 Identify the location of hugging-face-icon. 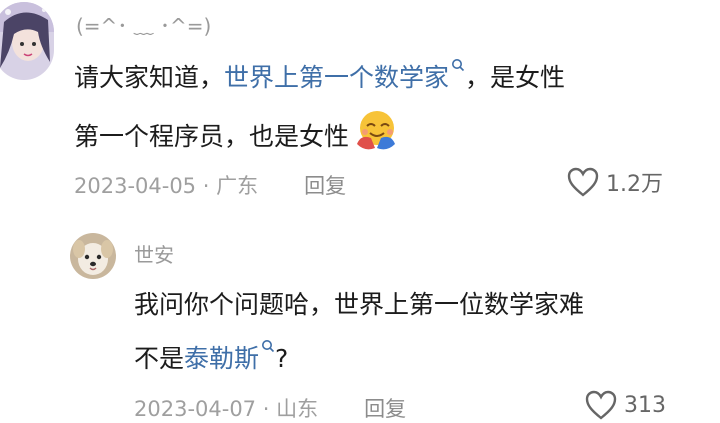
(376, 138).